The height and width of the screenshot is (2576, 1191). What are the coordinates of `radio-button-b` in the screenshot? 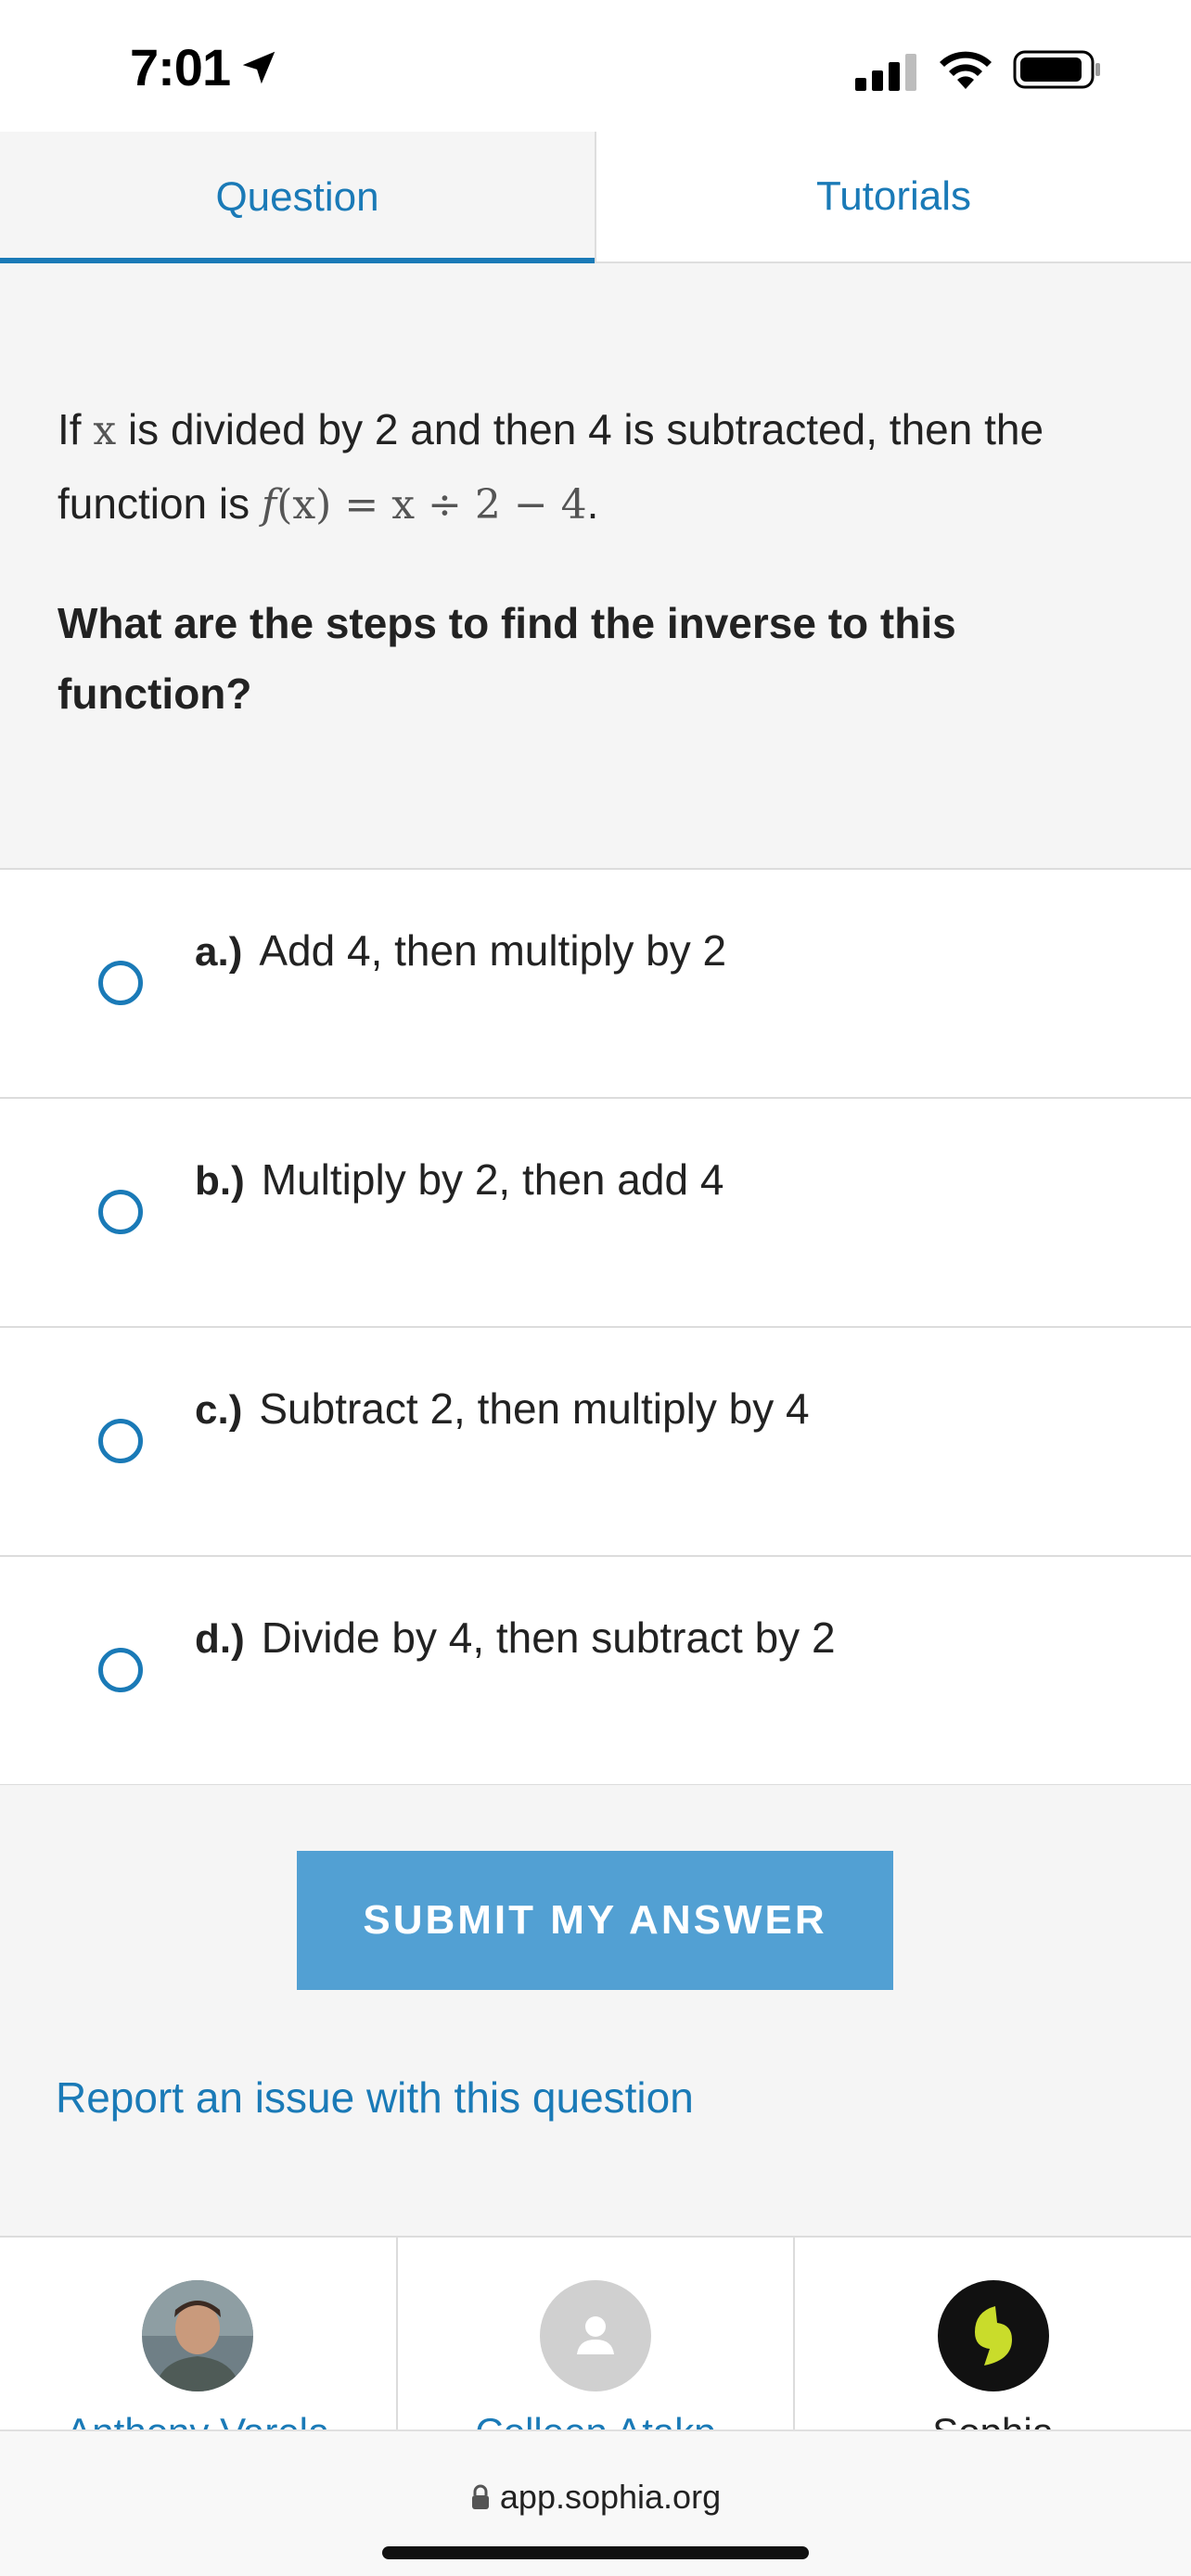 It's located at (121, 1212).